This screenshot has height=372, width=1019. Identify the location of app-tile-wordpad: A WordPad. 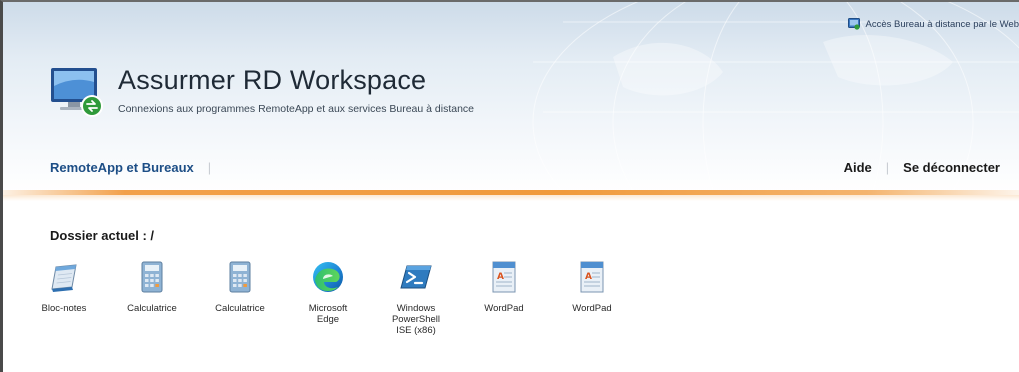
(504, 297).